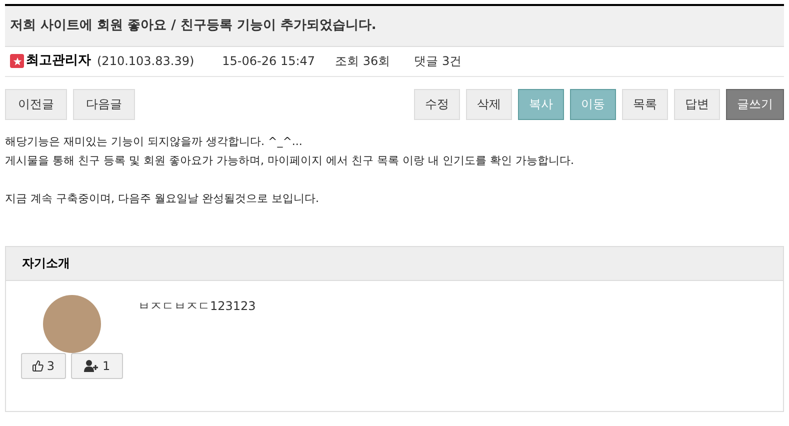  I want to click on view-count: 조회 36회, so click(362, 61).